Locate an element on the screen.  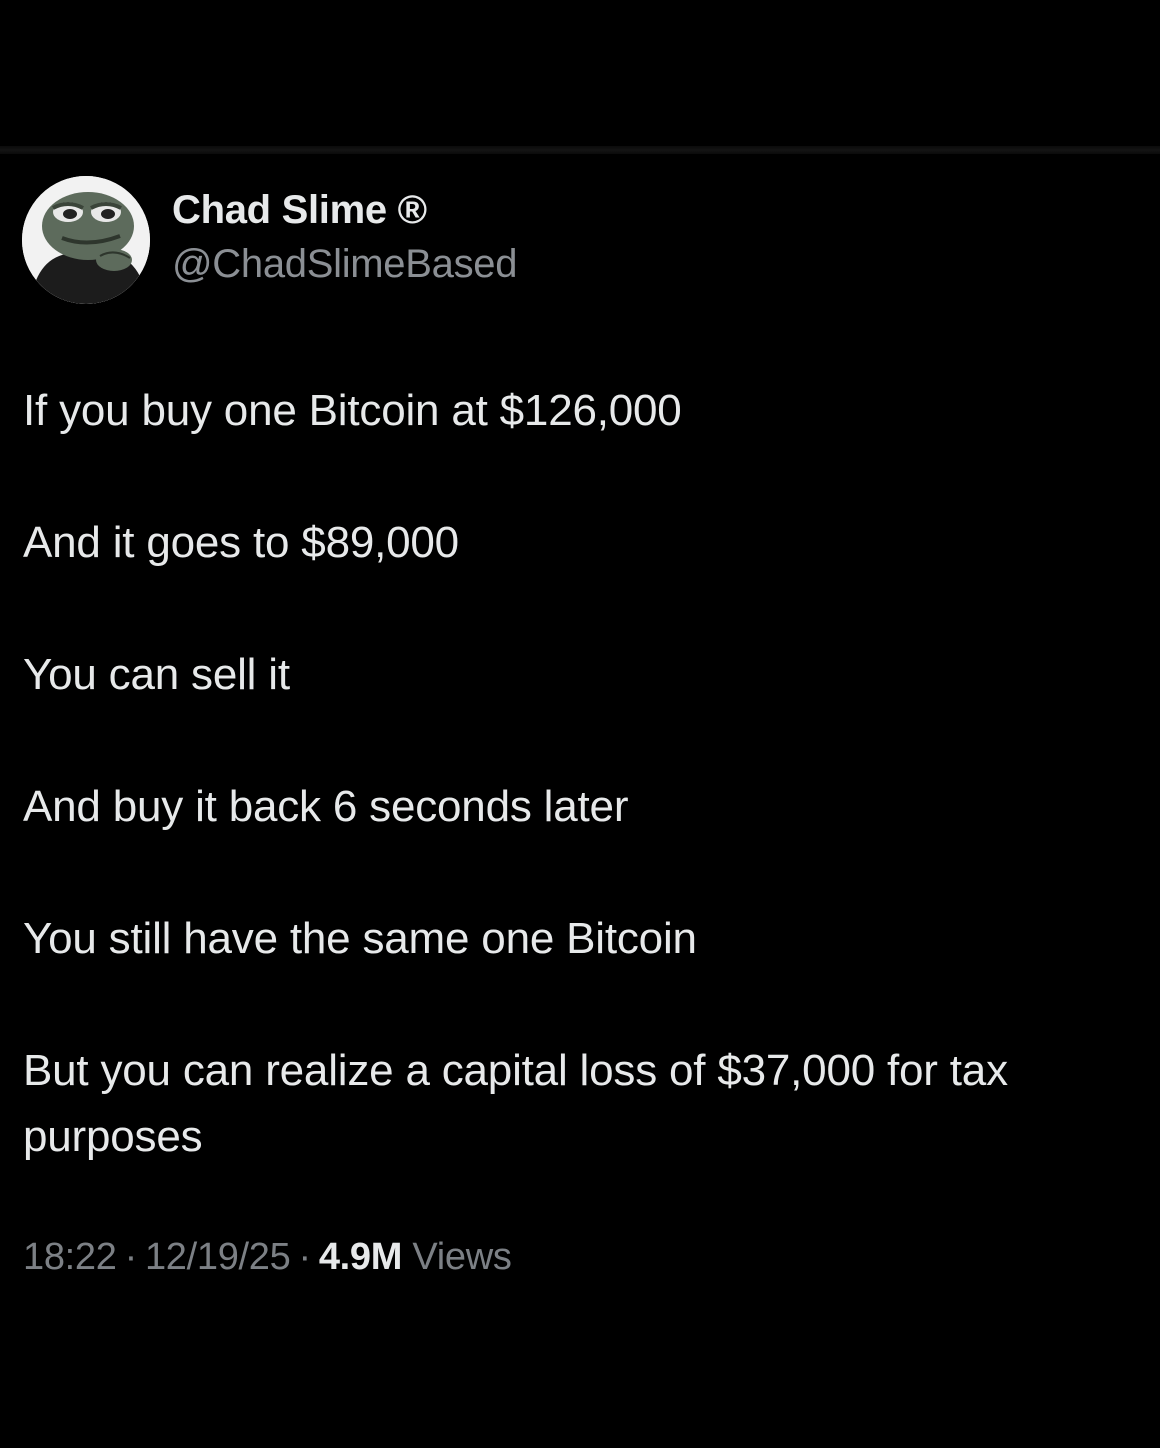
tweet-line: If you buy one Bitcoin at $126,000 is located at coordinates (352, 410).